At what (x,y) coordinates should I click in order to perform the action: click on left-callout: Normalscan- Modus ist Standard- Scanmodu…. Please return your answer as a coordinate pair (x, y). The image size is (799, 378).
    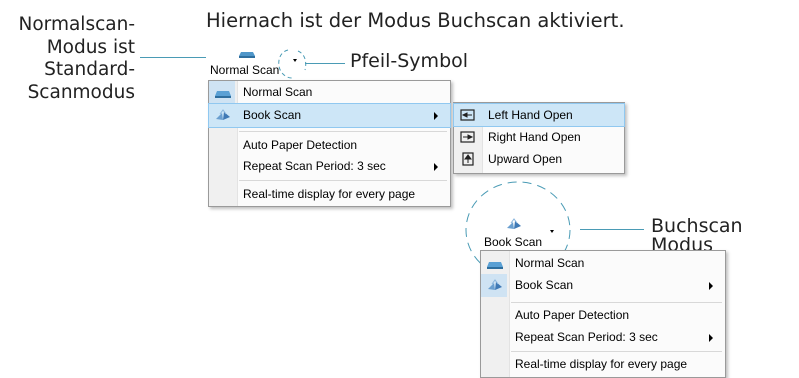
    Looking at the image, I should click on (67, 59).